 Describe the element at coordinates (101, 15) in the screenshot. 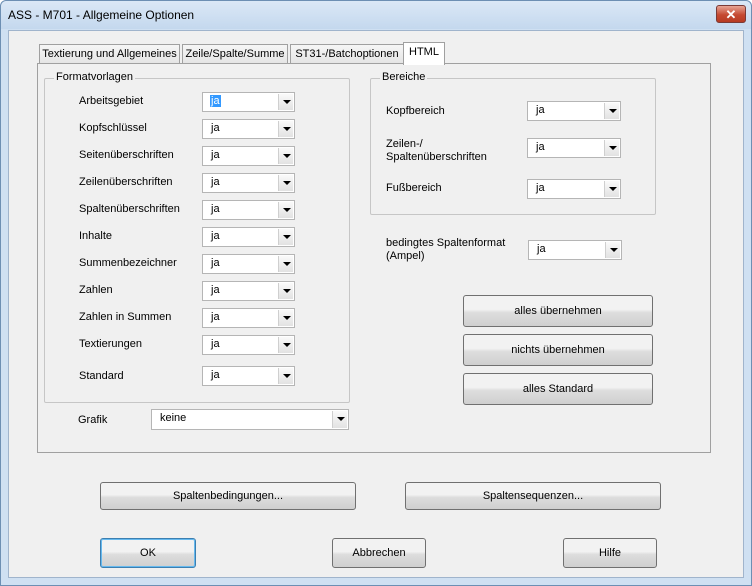

I see `window-title: ASS - M701 - Allgemeine Optionen` at that location.